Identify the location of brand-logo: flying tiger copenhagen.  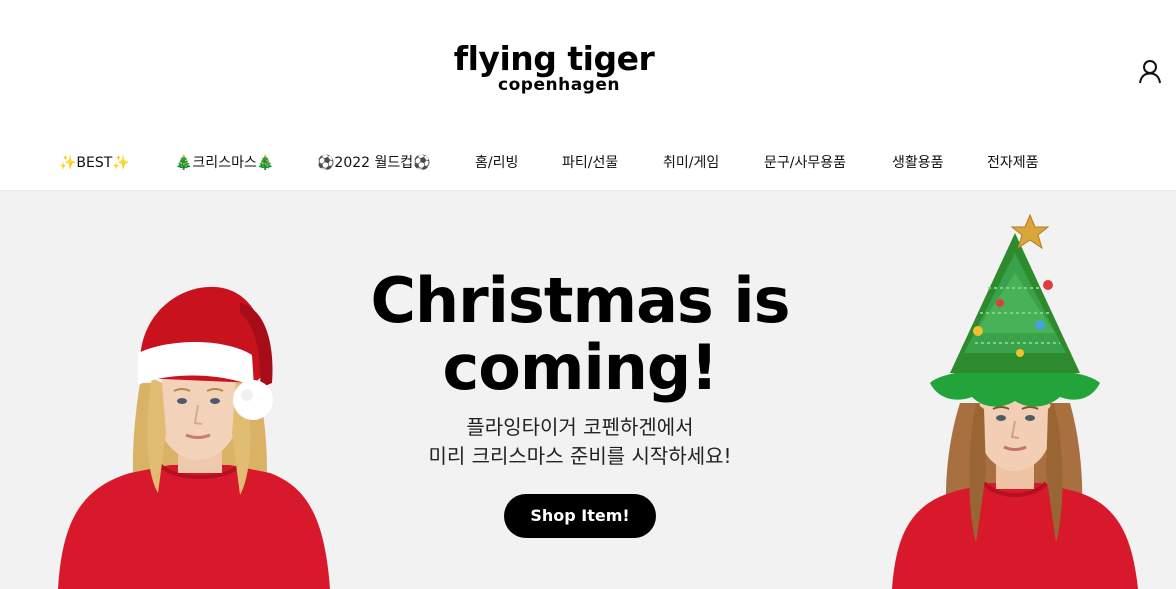
(554, 71).